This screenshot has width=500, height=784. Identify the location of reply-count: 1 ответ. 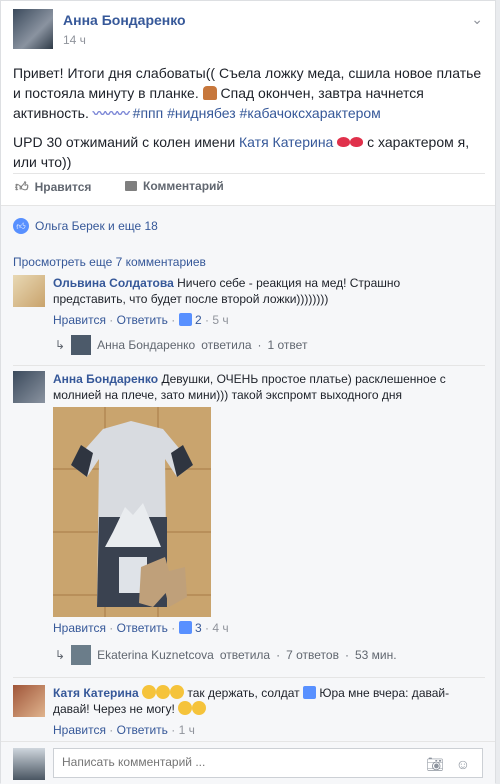
(287, 345).